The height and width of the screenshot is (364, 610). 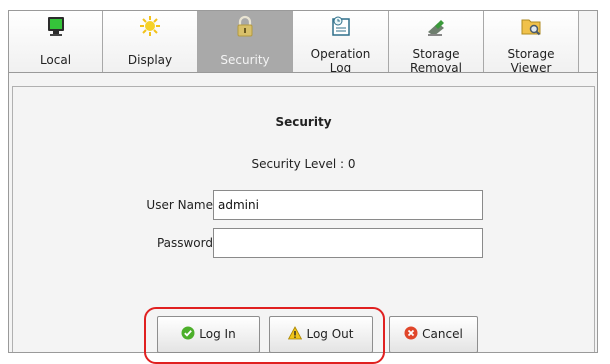 I want to click on monitor-icon, so click(x=55, y=26).